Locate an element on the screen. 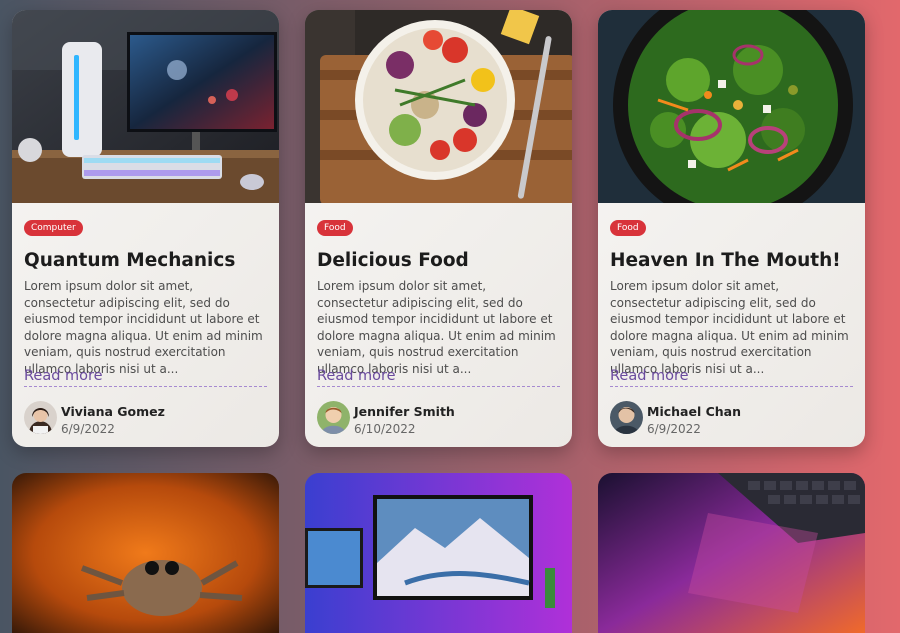 The image size is (900, 633). card-image-laptop is located at coordinates (731, 553).